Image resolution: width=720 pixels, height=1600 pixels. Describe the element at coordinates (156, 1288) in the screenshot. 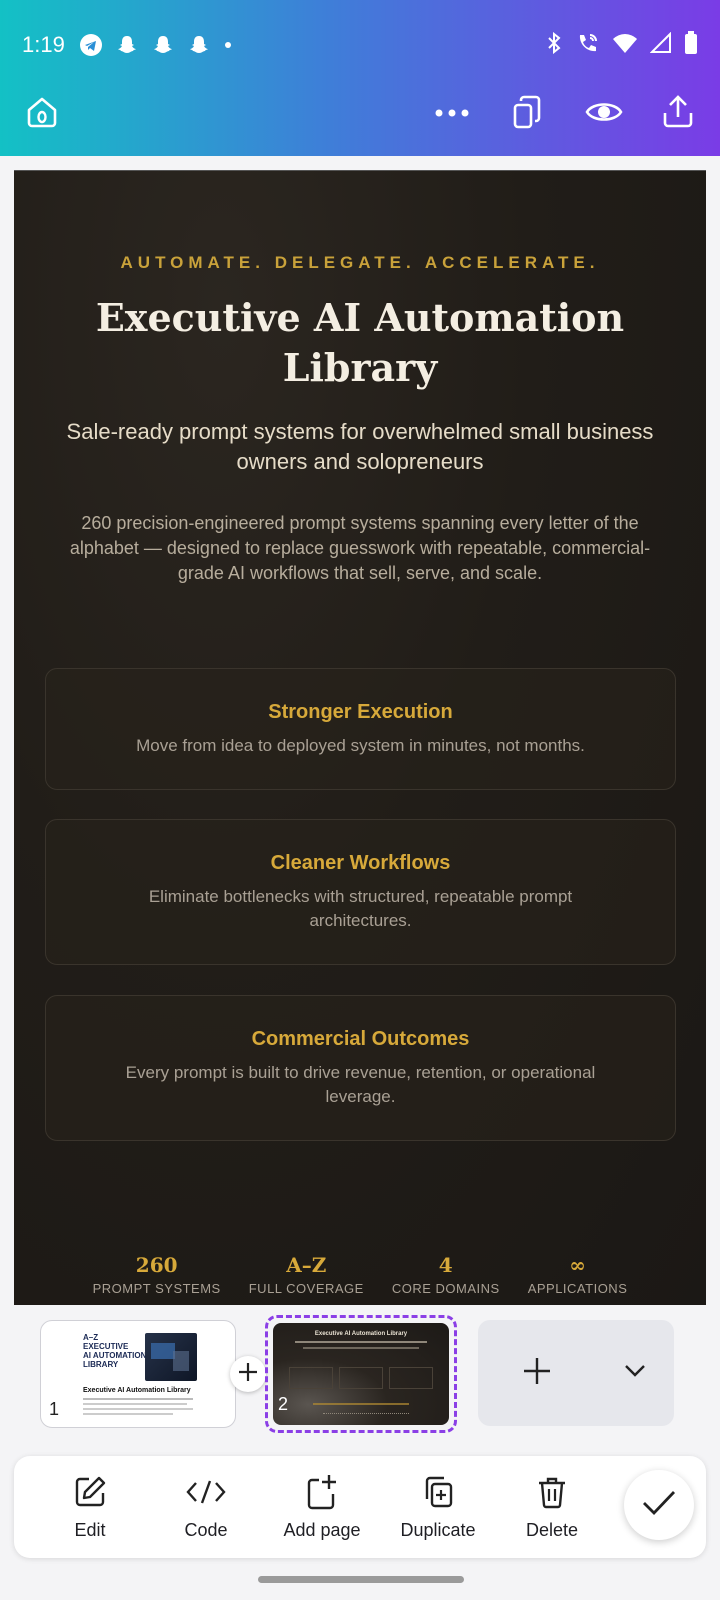

I see `stat-label: PROMPT SYSTEMS` at that location.